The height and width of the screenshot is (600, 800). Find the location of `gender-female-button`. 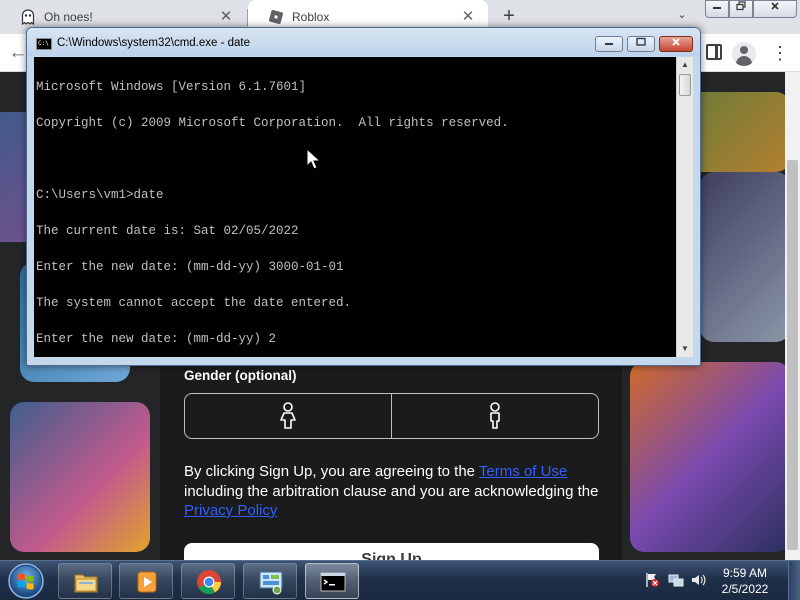

gender-female-button is located at coordinates (495, 416).